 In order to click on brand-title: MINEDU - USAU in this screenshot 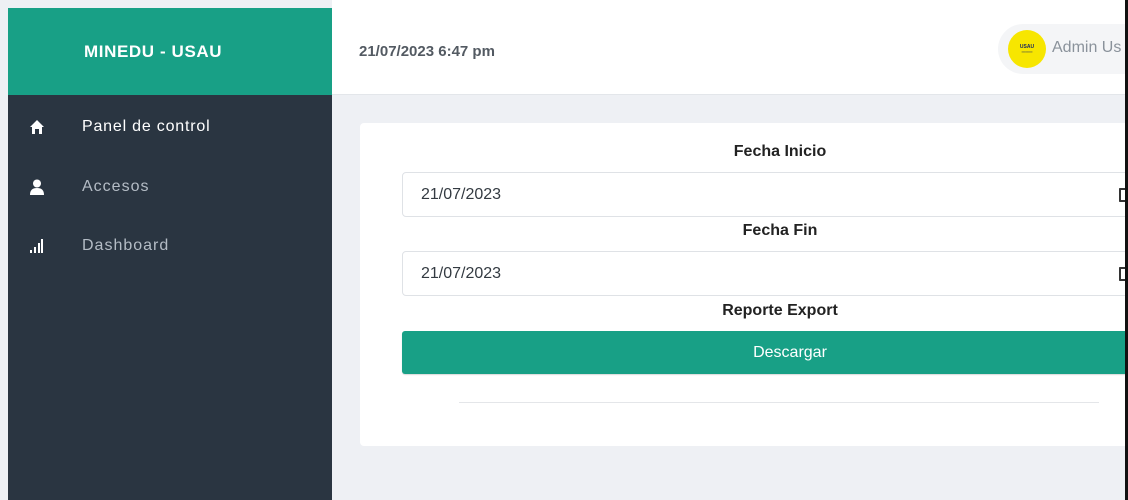, I will do `click(153, 51)`.